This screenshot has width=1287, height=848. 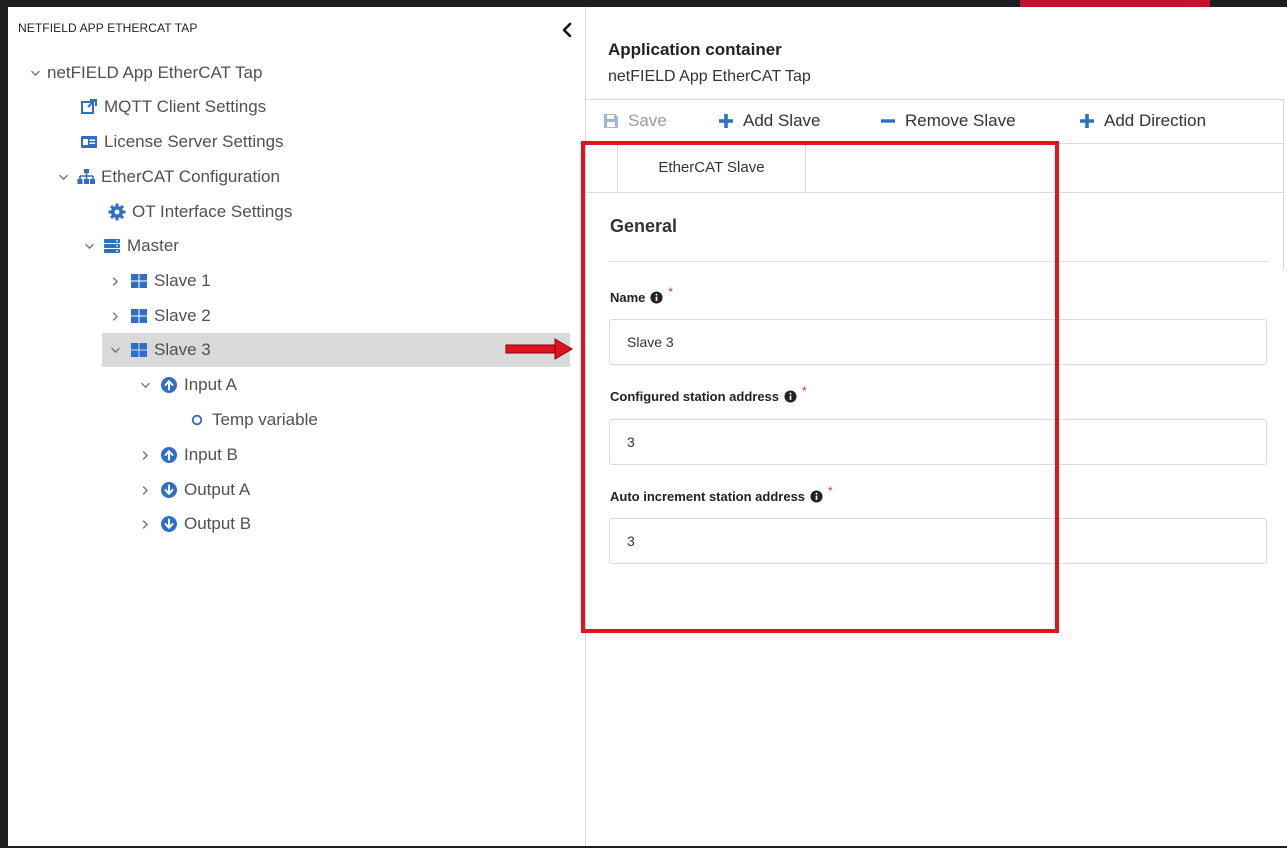 What do you see at coordinates (211, 454) in the screenshot?
I see `tree-item-label: Input B` at bounding box center [211, 454].